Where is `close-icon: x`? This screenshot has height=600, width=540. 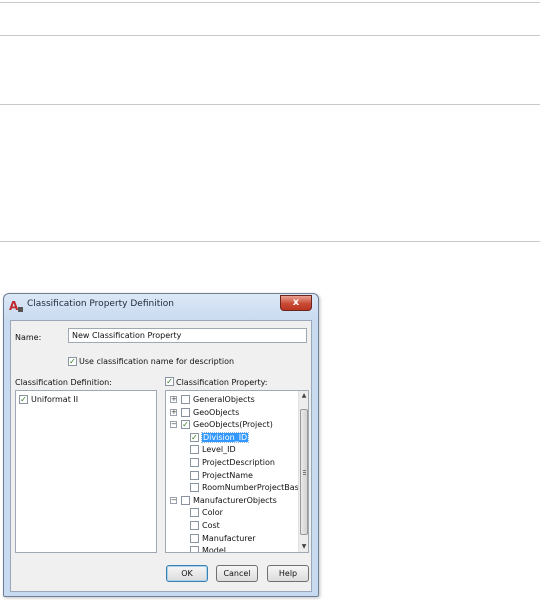
close-icon: x is located at coordinates (296, 302).